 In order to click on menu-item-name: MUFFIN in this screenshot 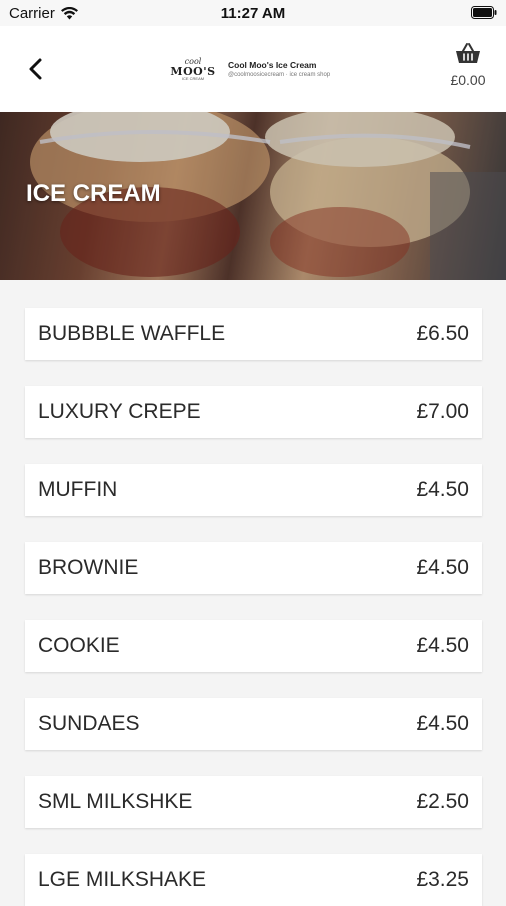, I will do `click(78, 489)`.